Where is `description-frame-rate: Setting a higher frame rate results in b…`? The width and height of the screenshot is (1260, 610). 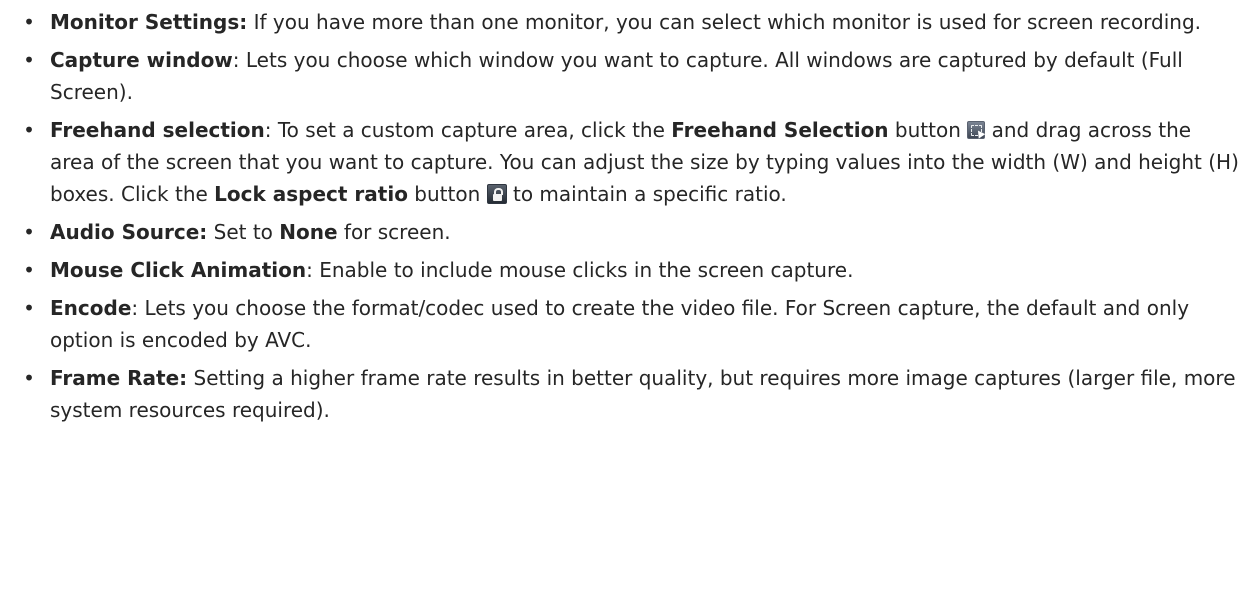
description-frame-rate: Setting a higher frame rate results in b… is located at coordinates (643, 394).